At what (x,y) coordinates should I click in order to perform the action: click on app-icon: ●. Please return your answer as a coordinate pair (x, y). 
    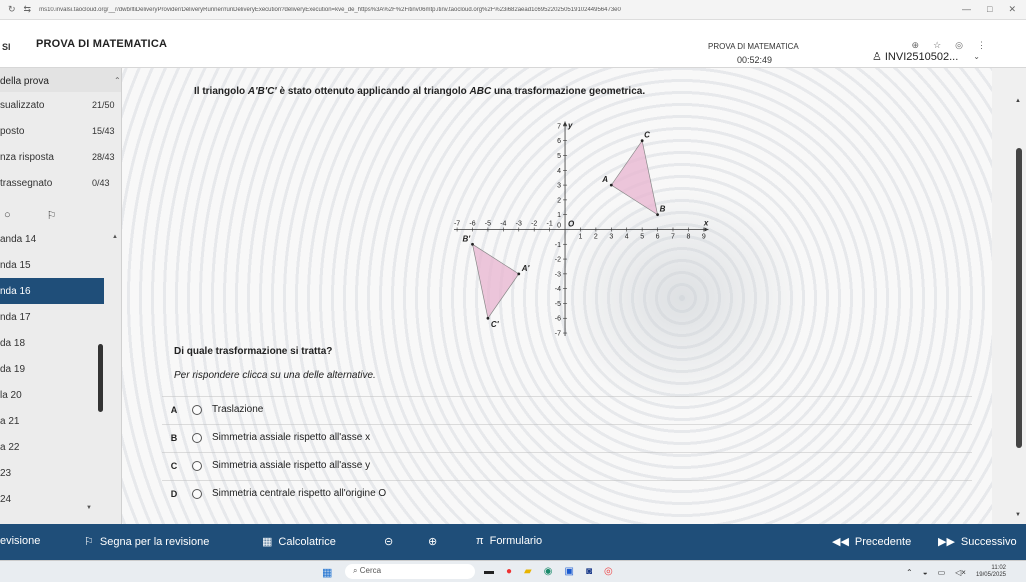
    Looking at the image, I should click on (509, 571).